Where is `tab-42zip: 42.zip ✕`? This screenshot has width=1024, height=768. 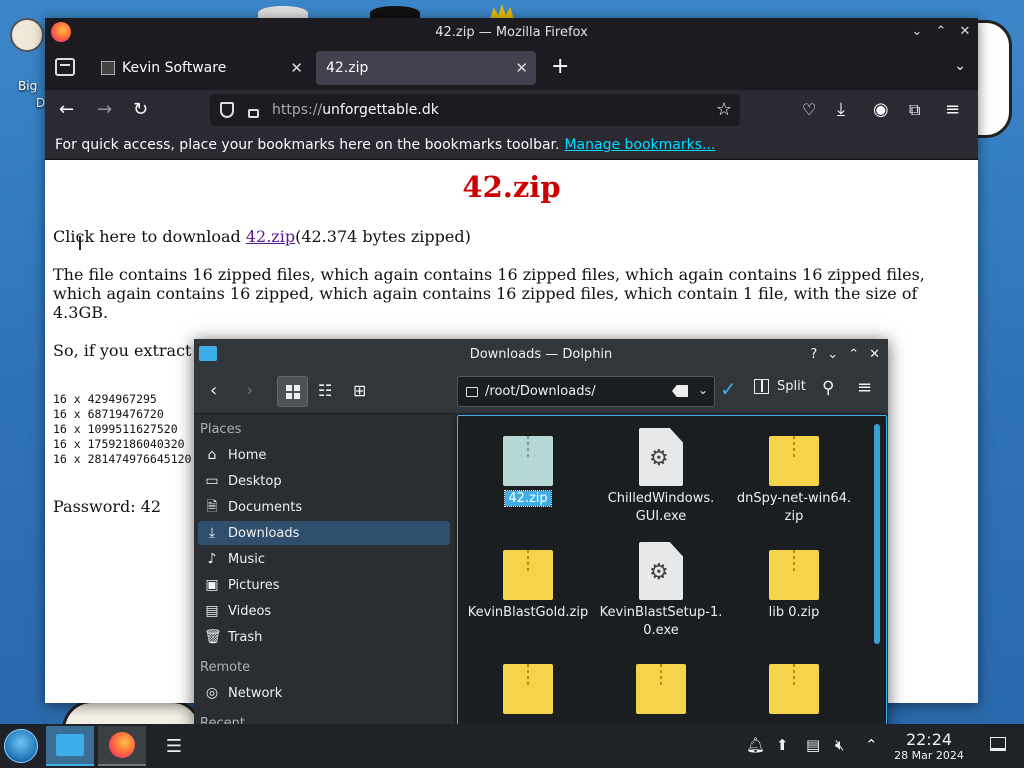
tab-42zip: 42.zip ✕ is located at coordinates (426, 68).